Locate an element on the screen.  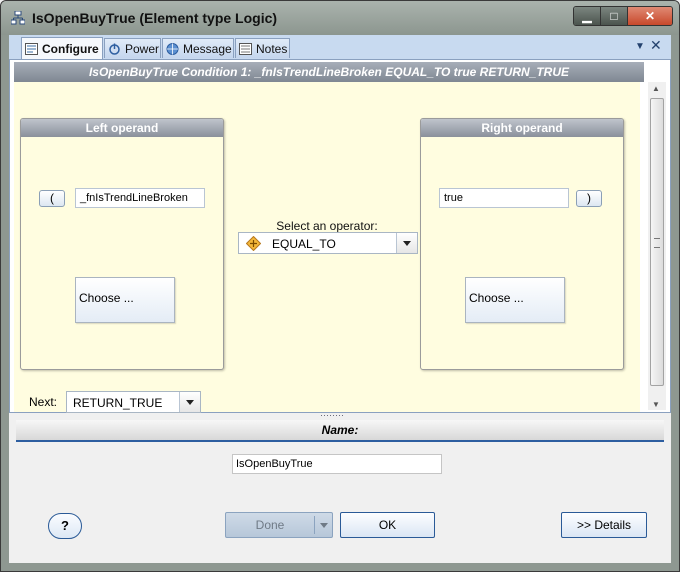
power-icon is located at coordinates (114, 49).